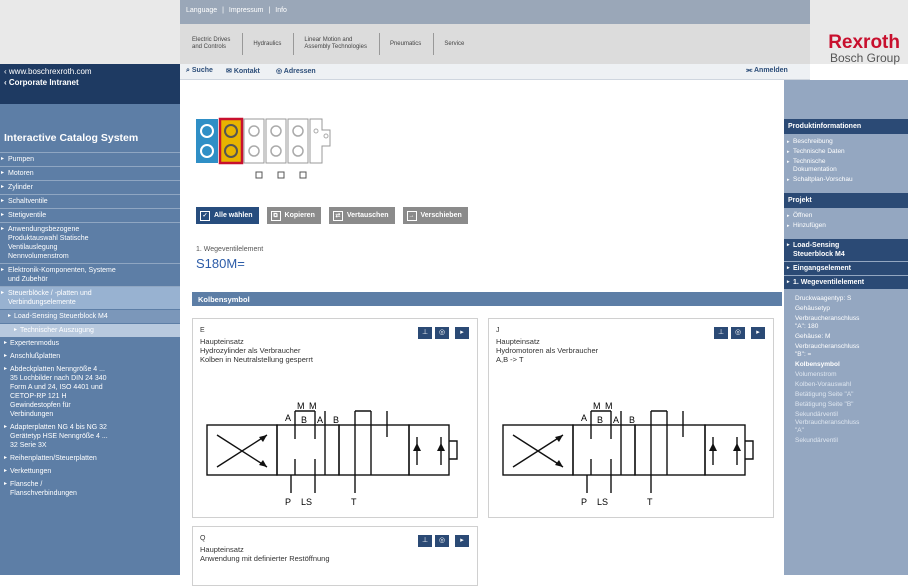  What do you see at coordinates (201, 10) in the screenshot?
I see `language-link: Language` at bounding box center [201, 10].